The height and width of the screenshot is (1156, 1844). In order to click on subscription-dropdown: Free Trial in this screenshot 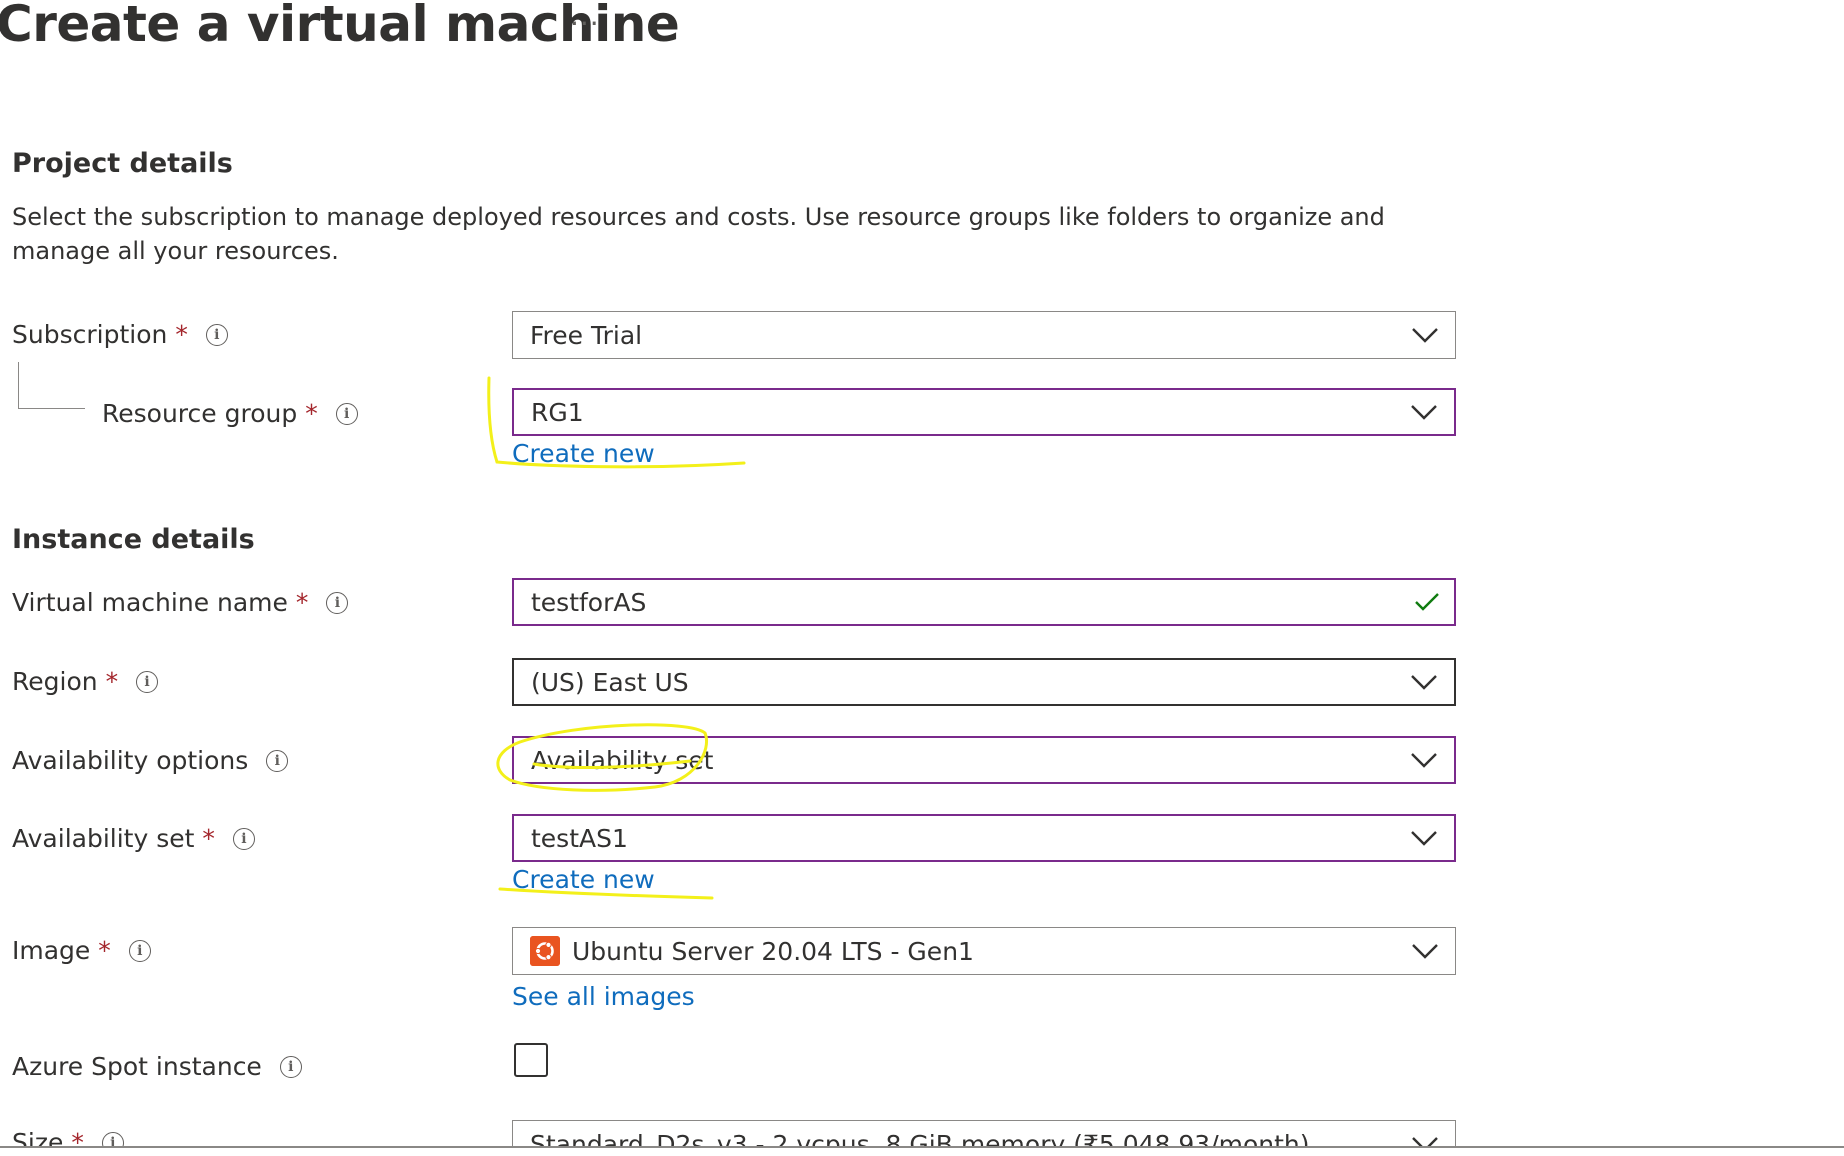, I will do `click(984, 335)`.